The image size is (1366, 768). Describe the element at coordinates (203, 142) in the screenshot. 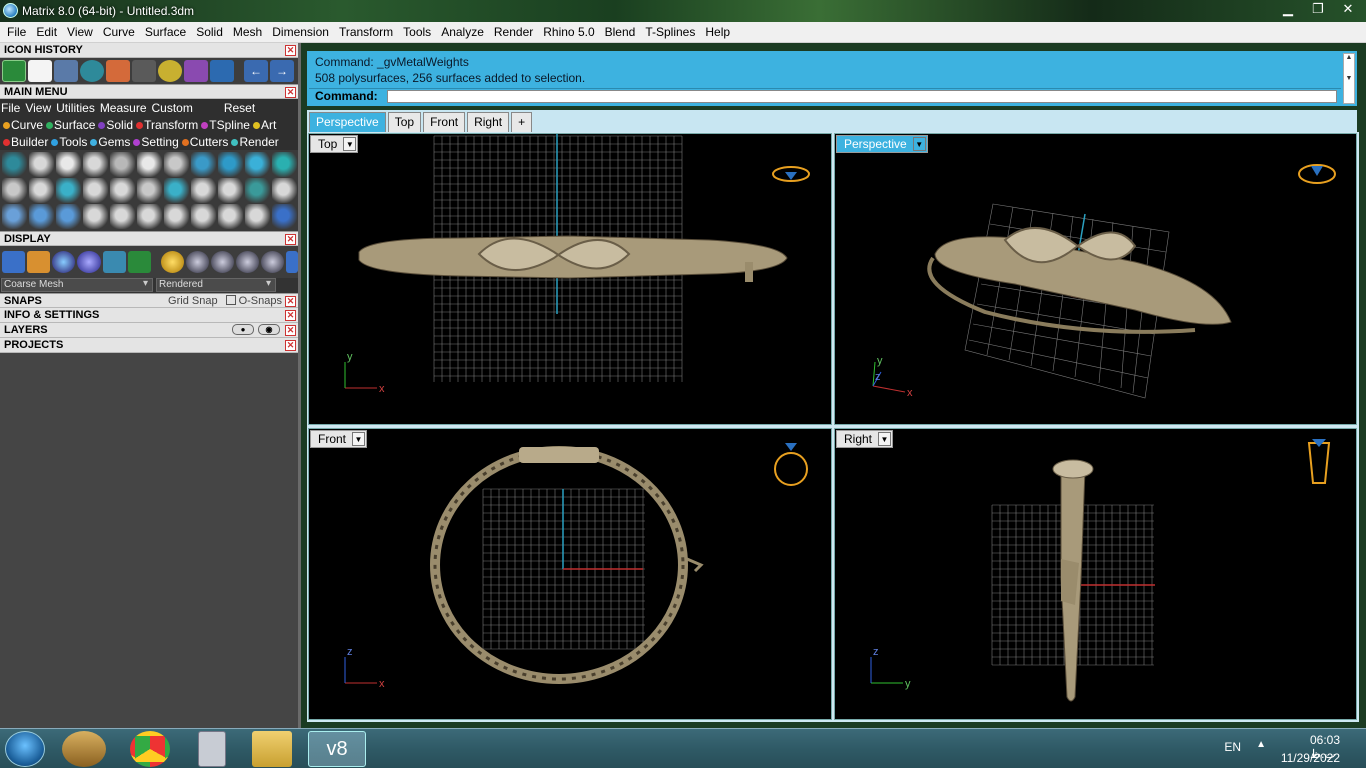

I see `category-cutters: Cutters` at that location.